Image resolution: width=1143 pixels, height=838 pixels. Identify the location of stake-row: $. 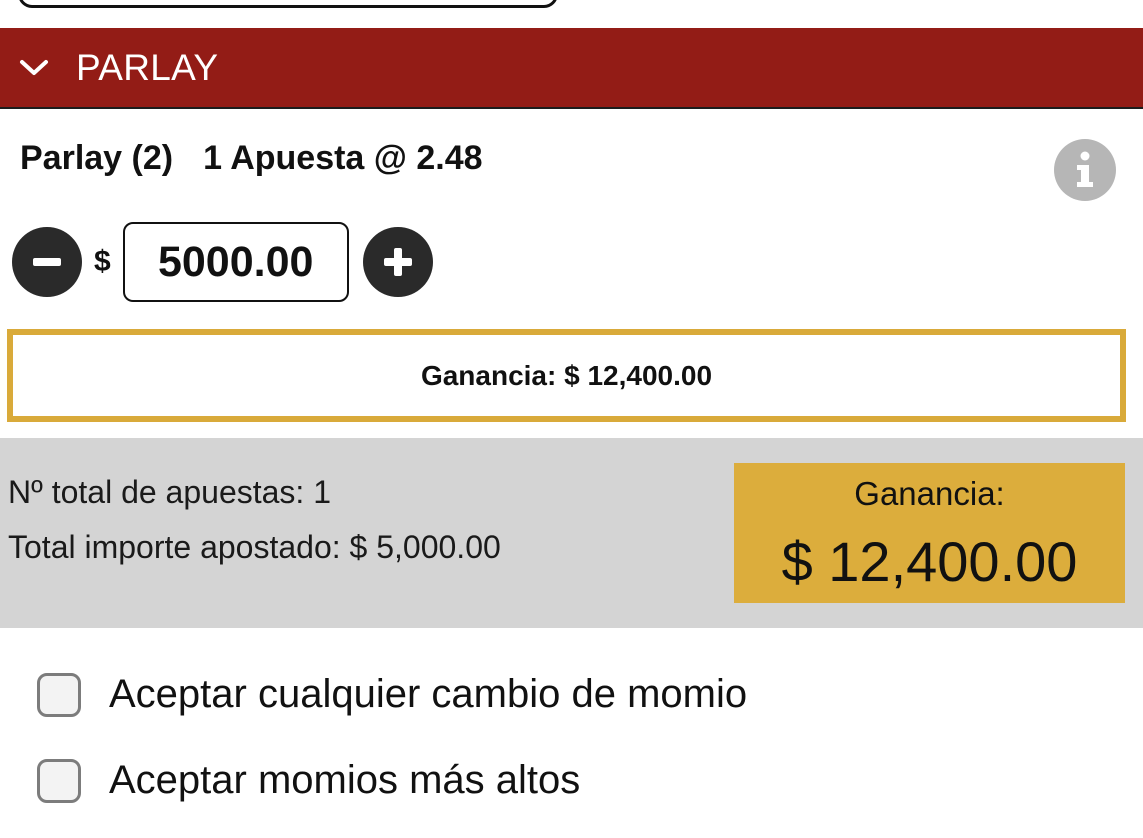
(222, 262).